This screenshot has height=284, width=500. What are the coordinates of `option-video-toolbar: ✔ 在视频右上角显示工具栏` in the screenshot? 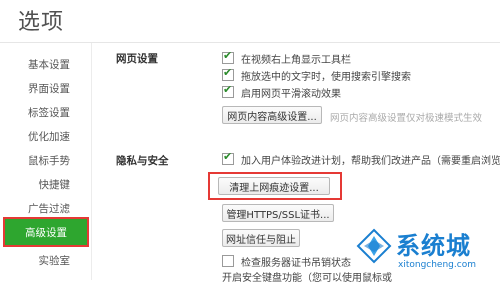 It's located at (286, 57).